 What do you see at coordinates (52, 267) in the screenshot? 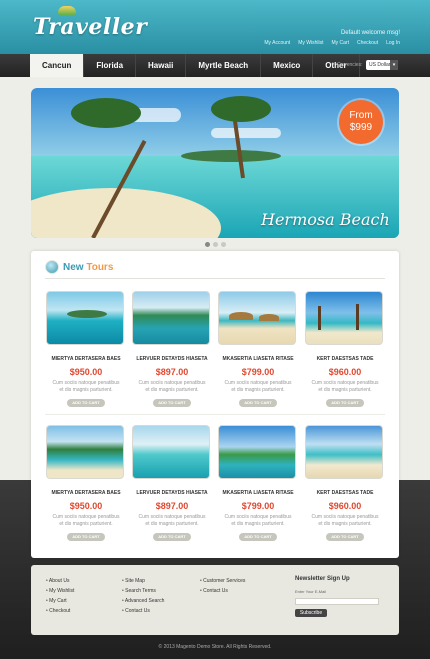
I see `globe-icon` at bounding box center [52, 267].